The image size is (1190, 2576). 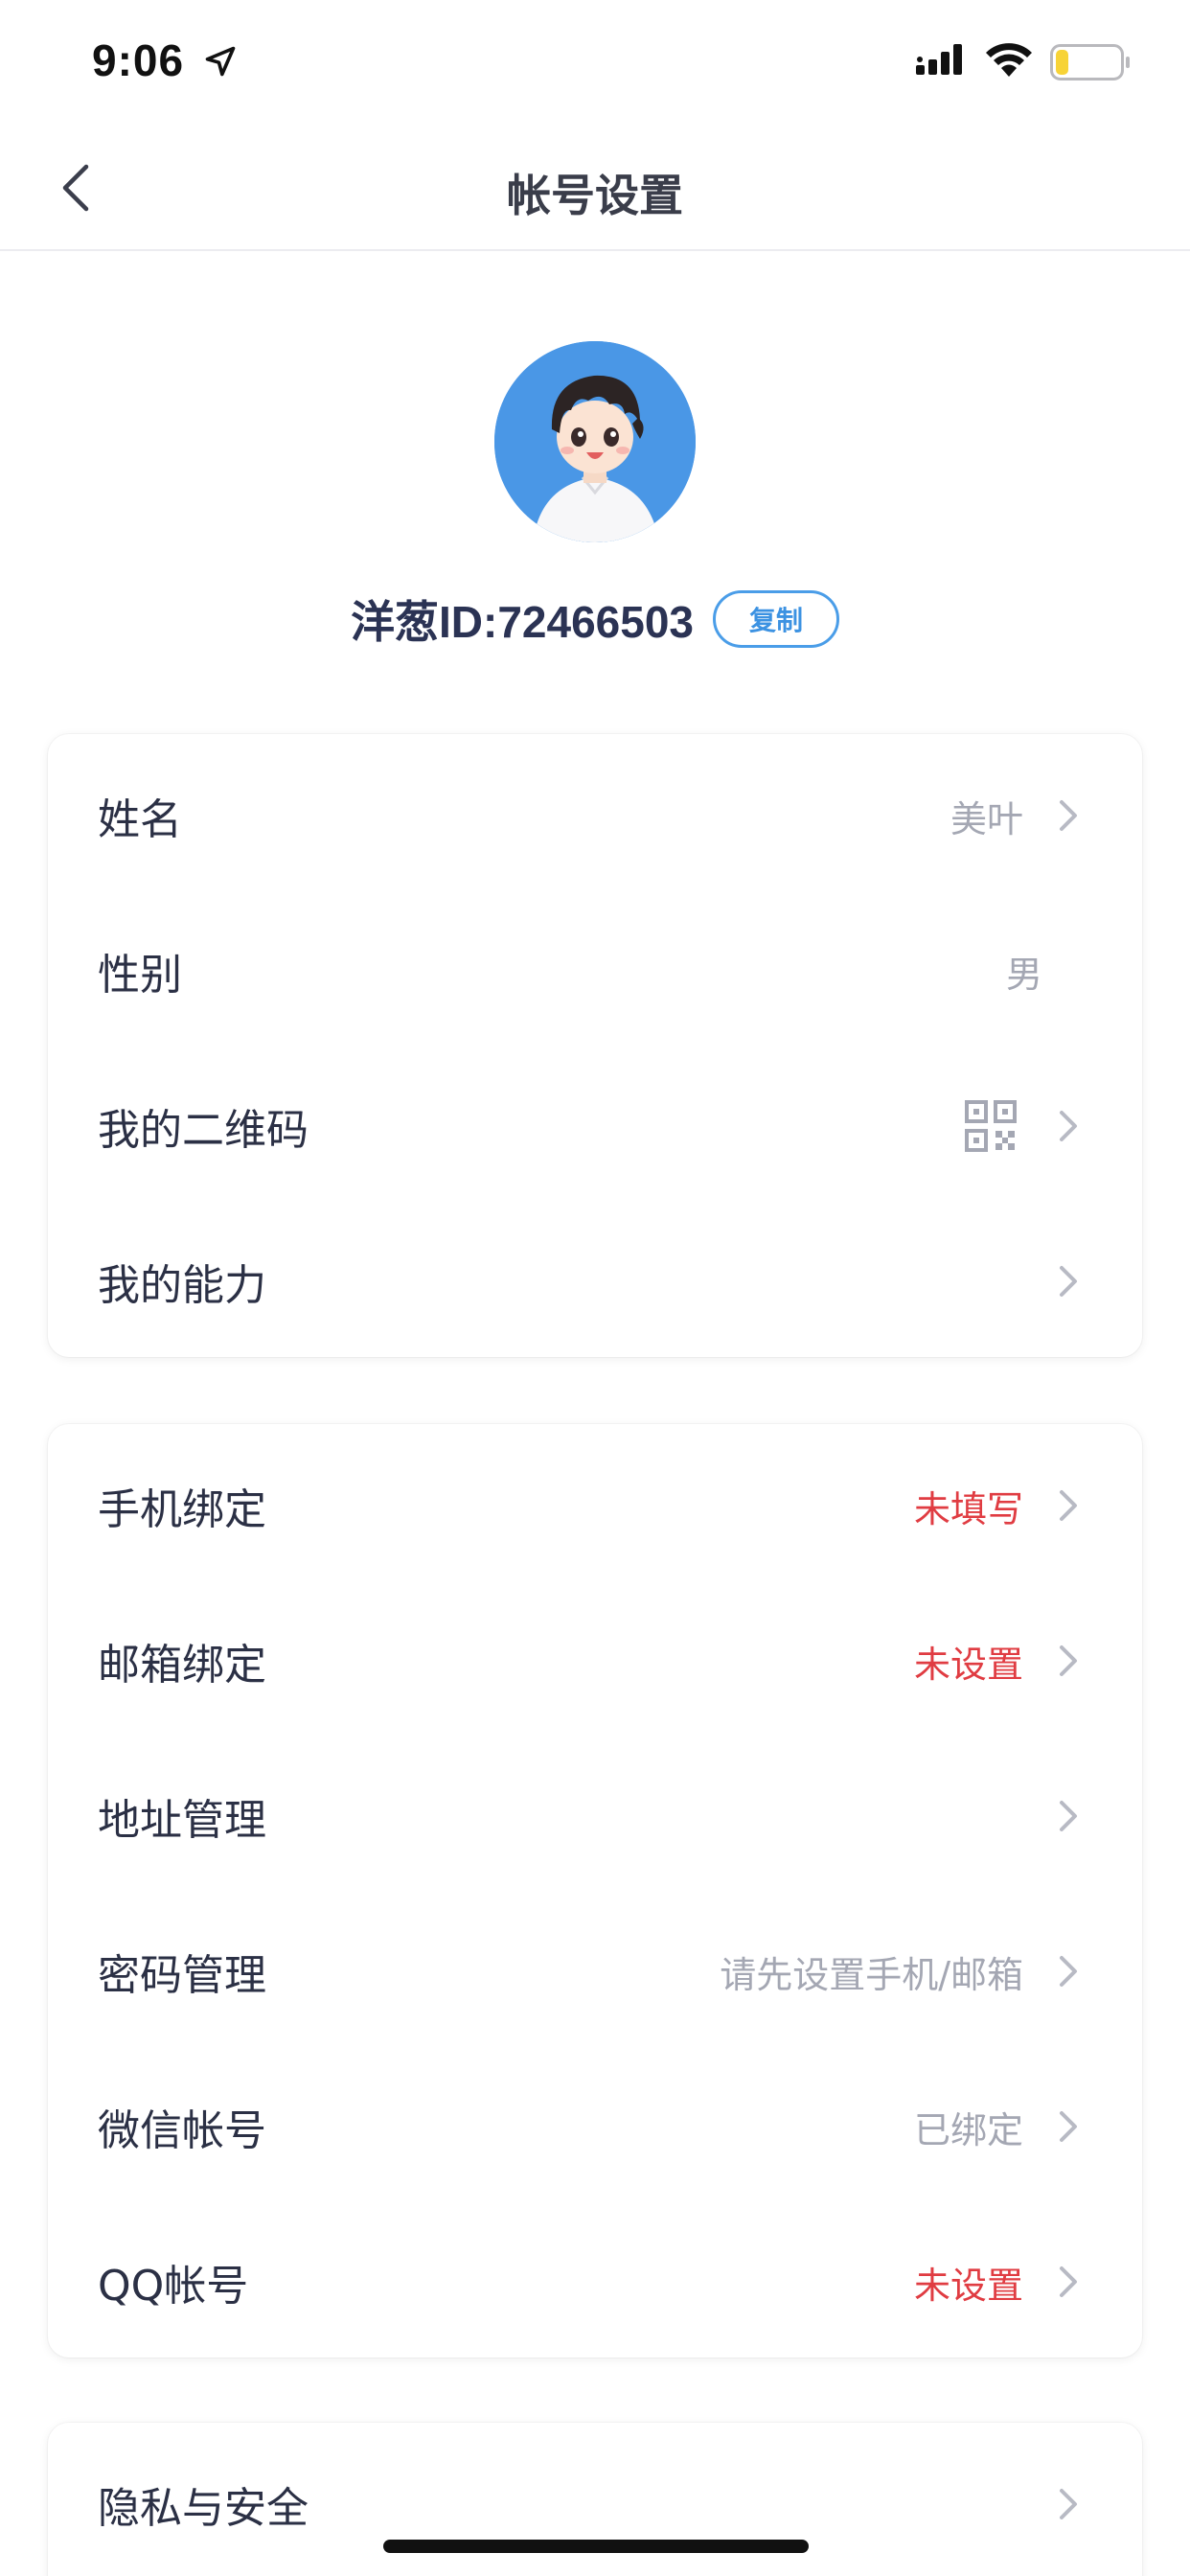 What do you see at coordinates (986, 818) in the screenshot?
I see `row-value: 美叶` at bounding box center [986, 818].